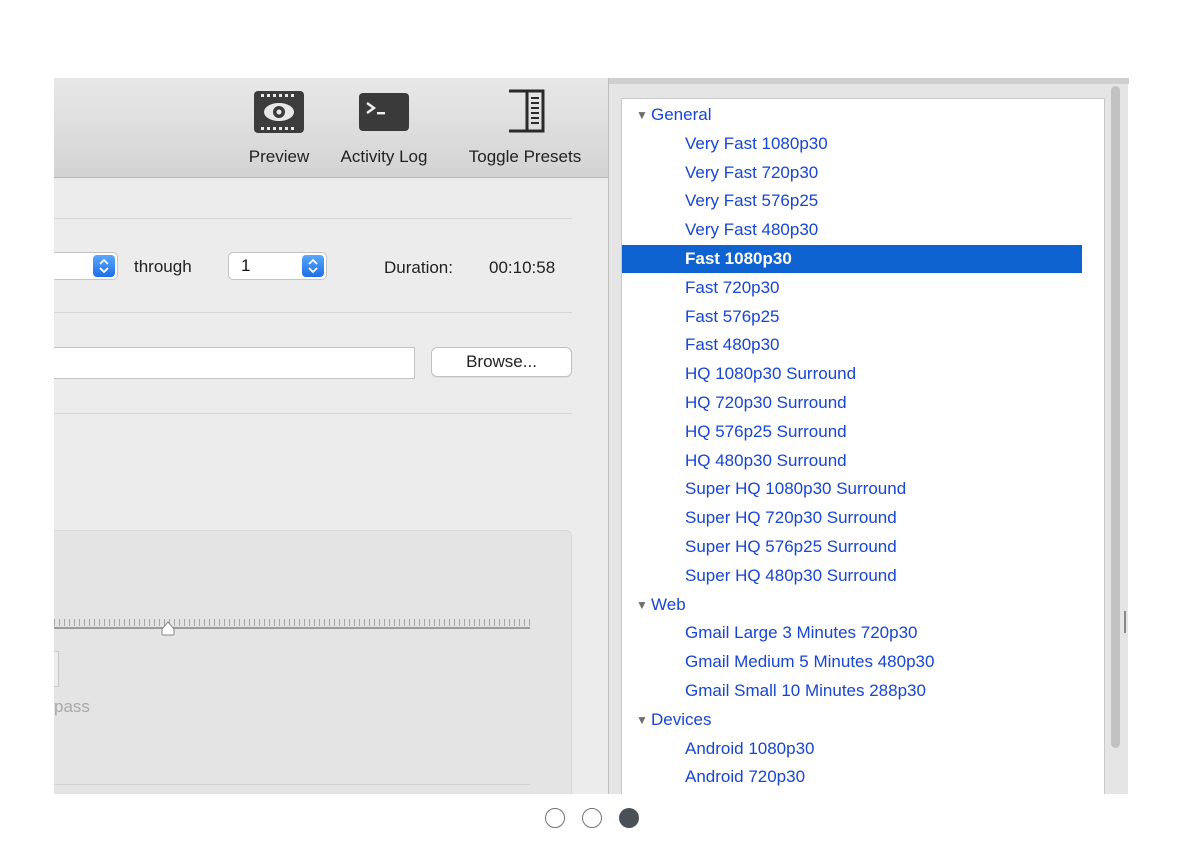  I want to click on activity-log-label: Activity Log, so click(384, 156).